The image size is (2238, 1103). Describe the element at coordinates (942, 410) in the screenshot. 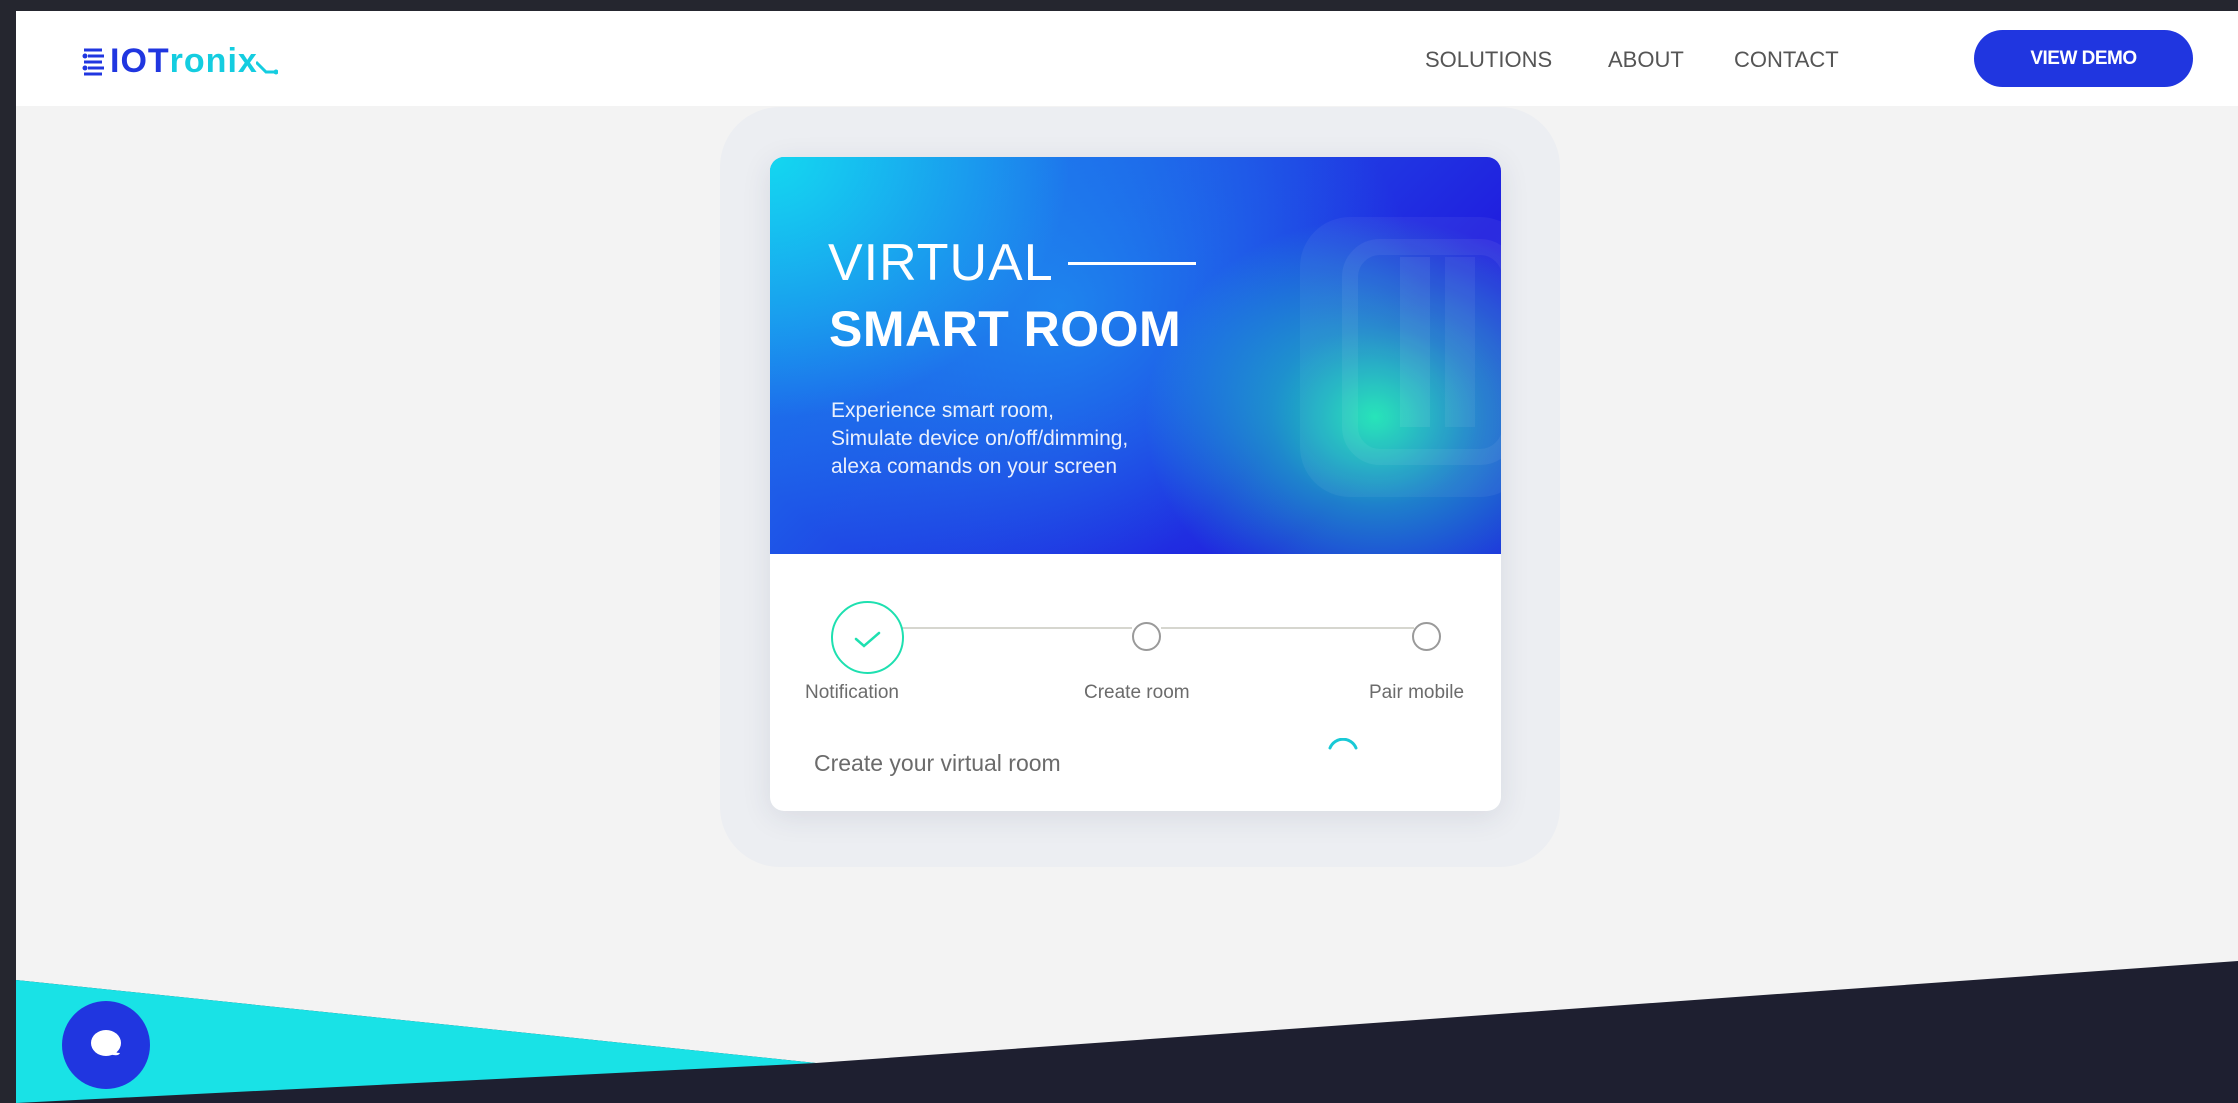

I see `banner-description-line: Experience smart room,` at that location.